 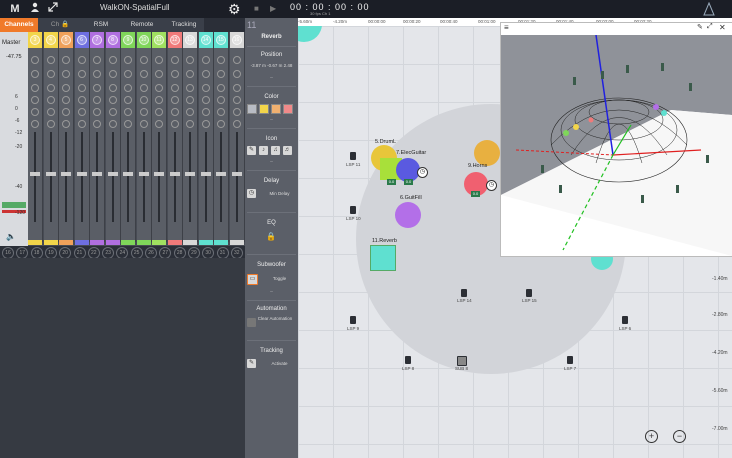 I want to click on edit-icon: ✎, so click(x=700, y=27).